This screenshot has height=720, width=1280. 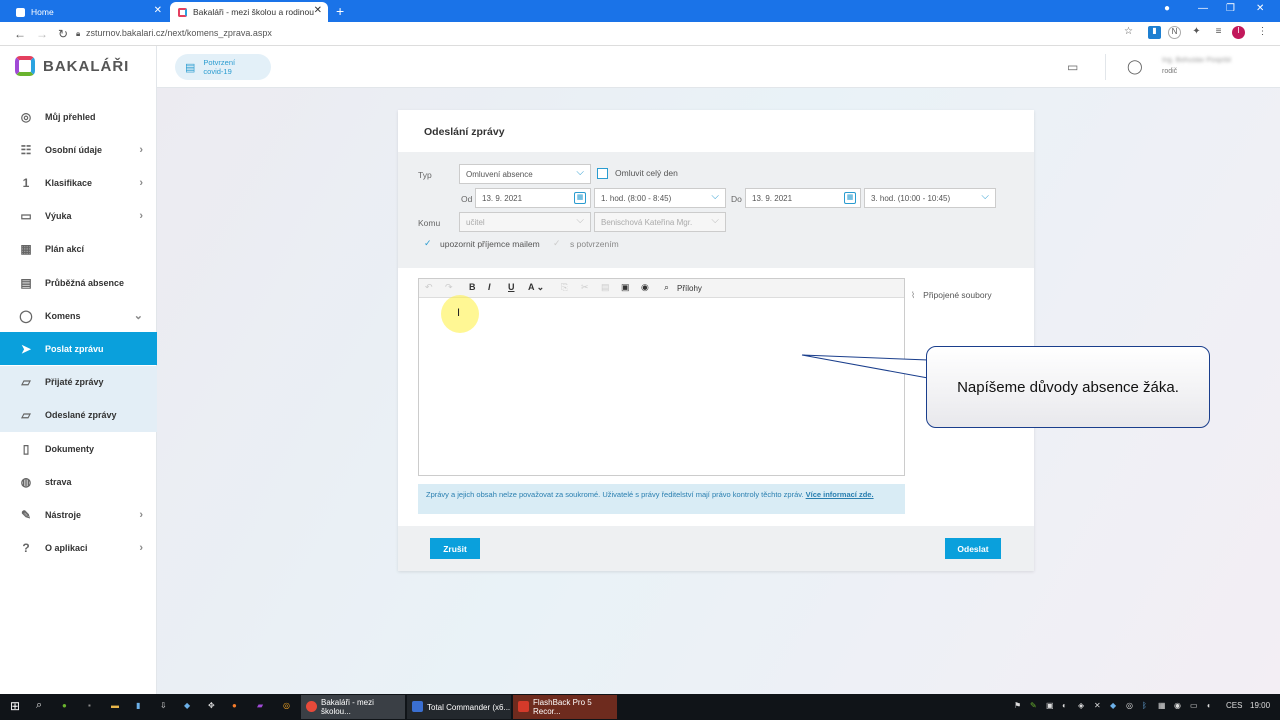 What do you see at coordinates (428, 243) in the screenshot?
I see `notify-check-icon: ✓` at bounding box center [428, 243].